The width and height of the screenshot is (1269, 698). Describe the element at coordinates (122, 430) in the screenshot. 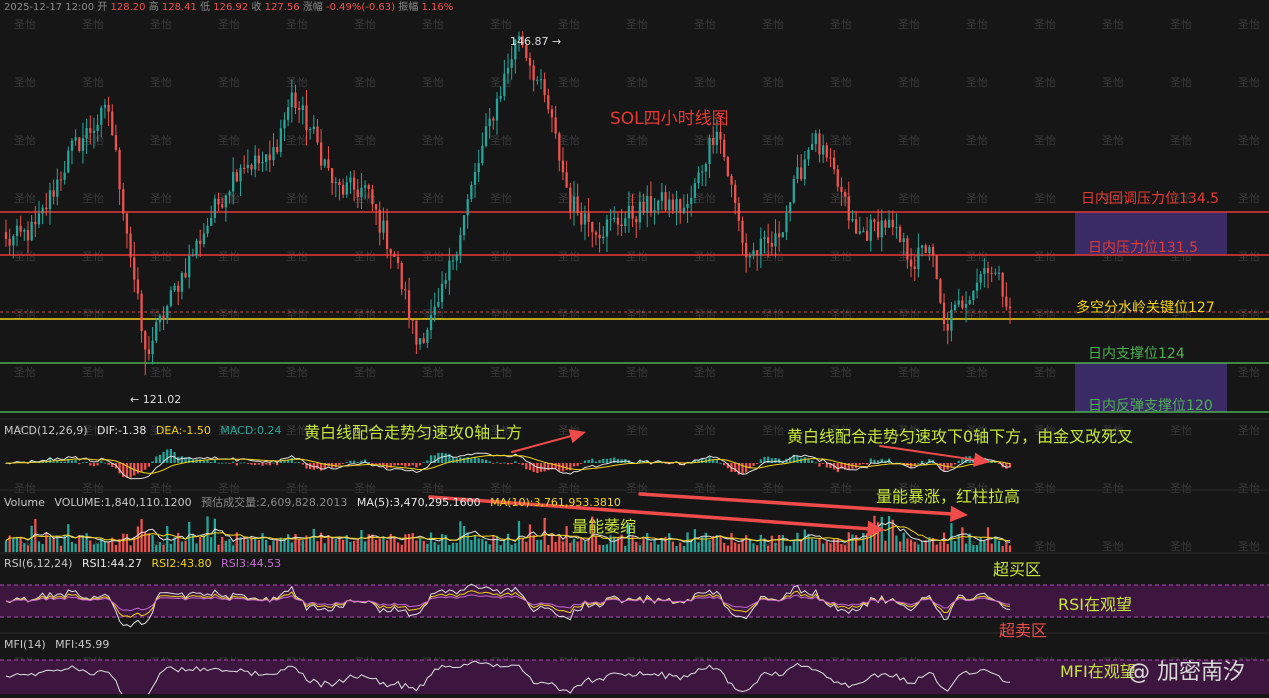

I see `macd-dif: DIF:-1.38` at that location.